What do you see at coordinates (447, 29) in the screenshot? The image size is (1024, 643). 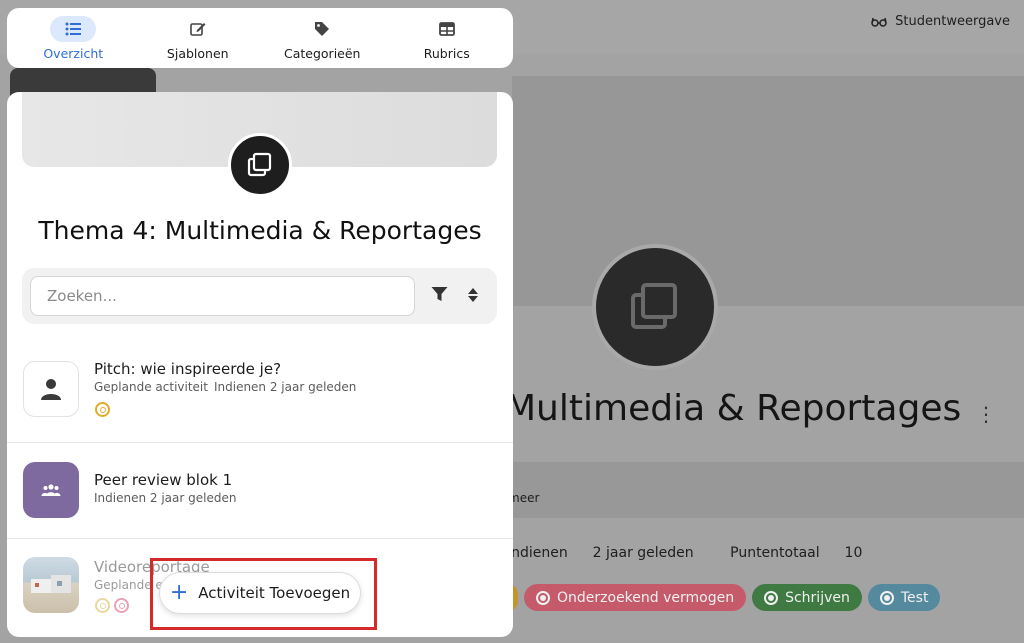 I see `table-icon` at bounding box center [447, 29].